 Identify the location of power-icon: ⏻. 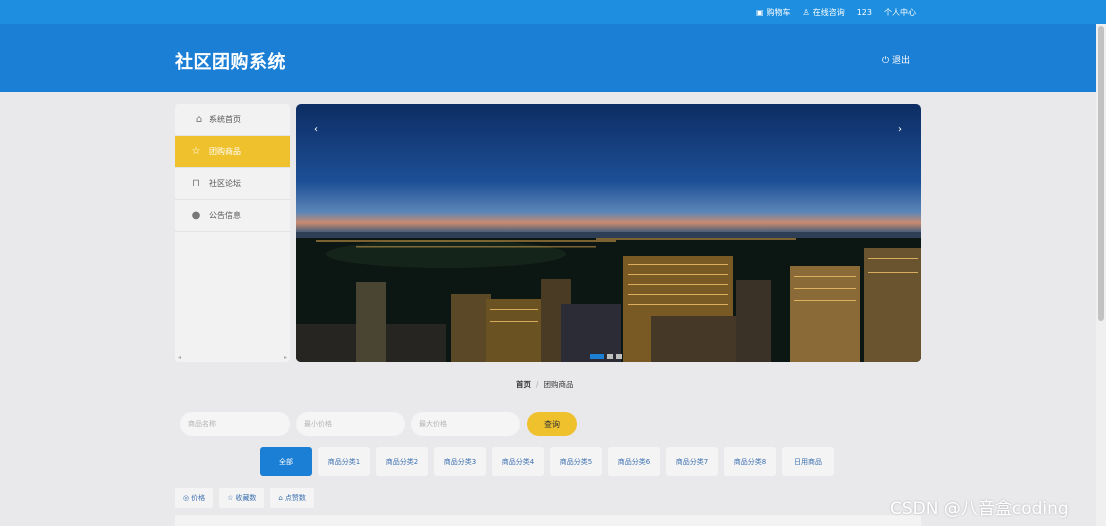
(886, 61).